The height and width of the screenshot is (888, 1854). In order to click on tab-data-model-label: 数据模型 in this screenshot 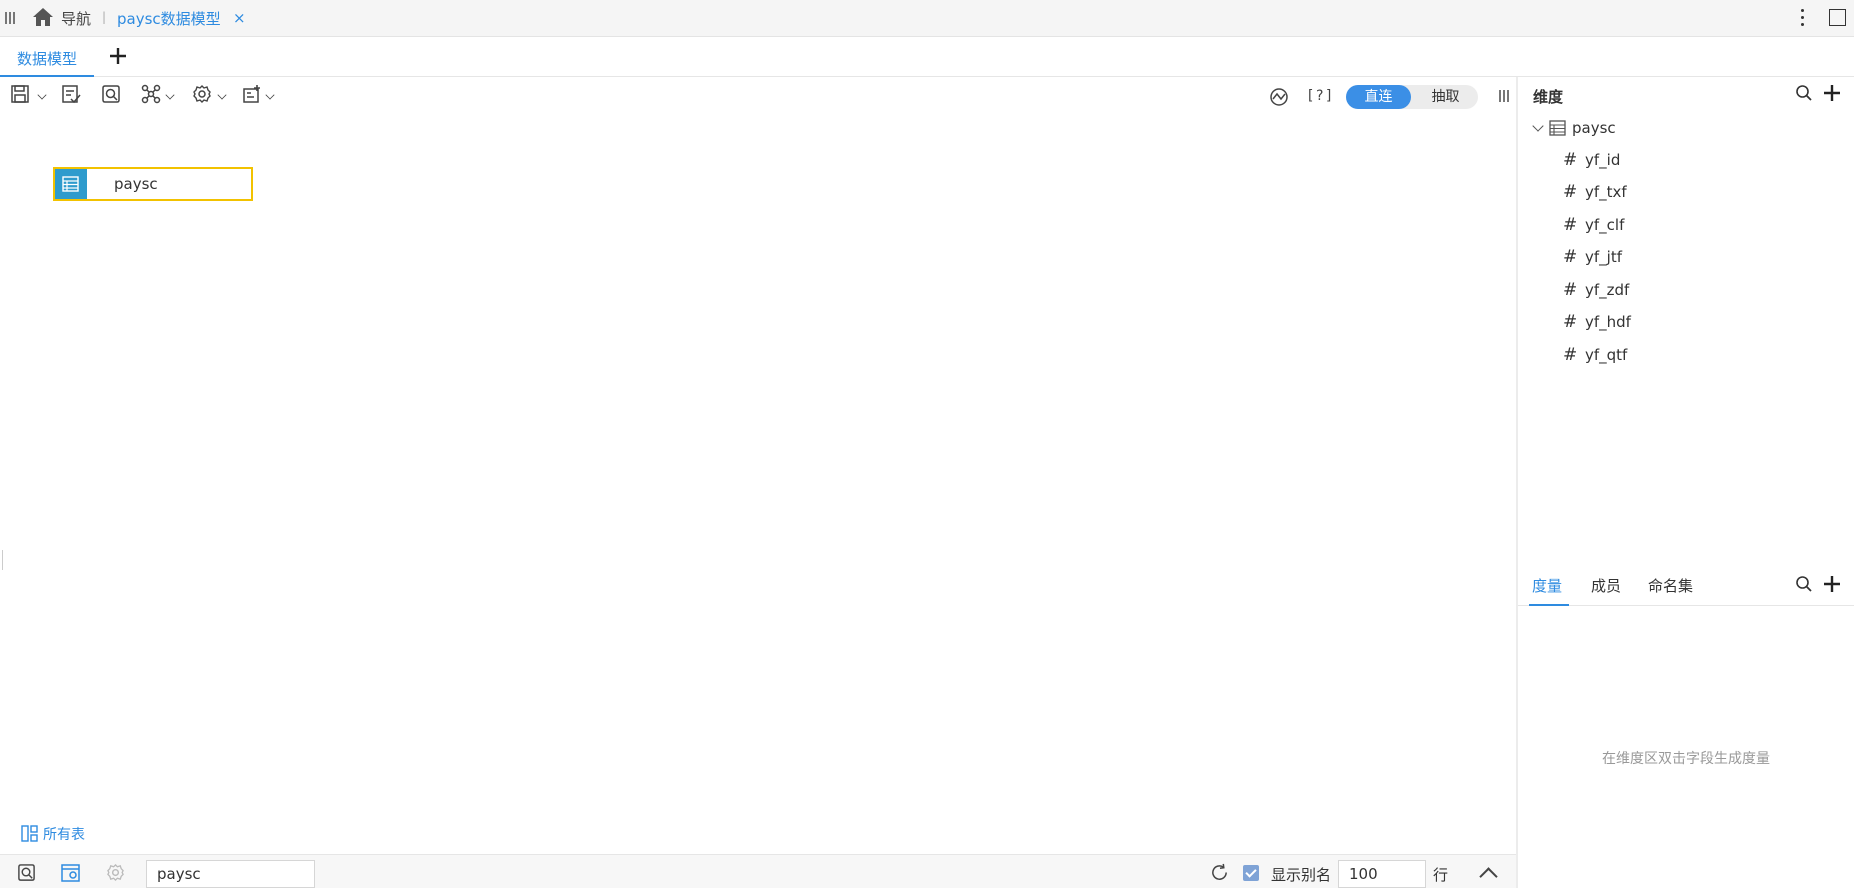, I will do `click(47, 59)`.